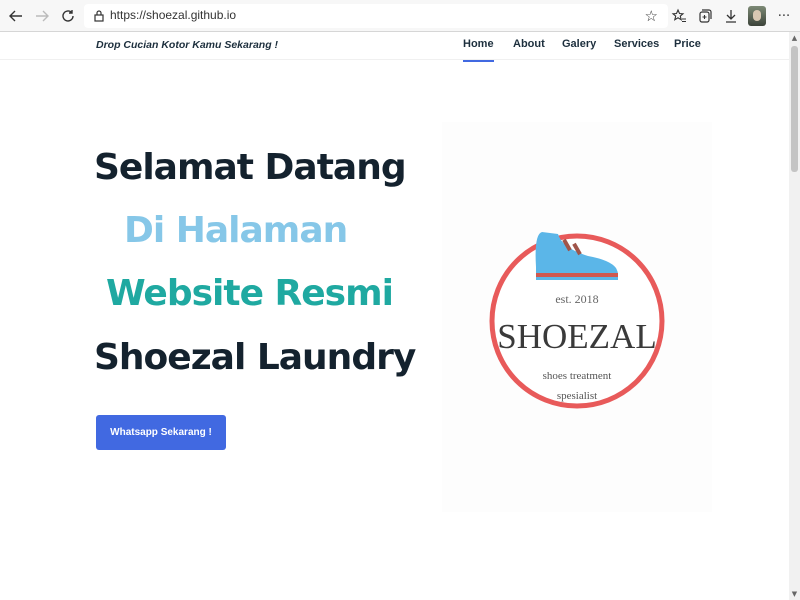 The width and height of the screenshot is (800, 600). I want to click on page-scrollbar: ▲ ▼, so click(794, 316).